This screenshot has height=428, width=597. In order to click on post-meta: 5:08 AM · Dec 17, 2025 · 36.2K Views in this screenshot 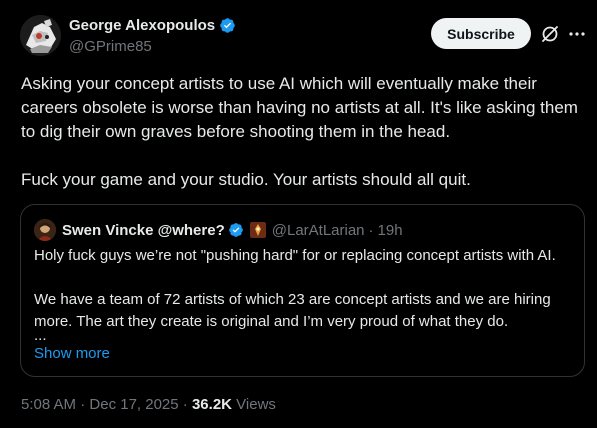, I will do `click(148, 404)`.